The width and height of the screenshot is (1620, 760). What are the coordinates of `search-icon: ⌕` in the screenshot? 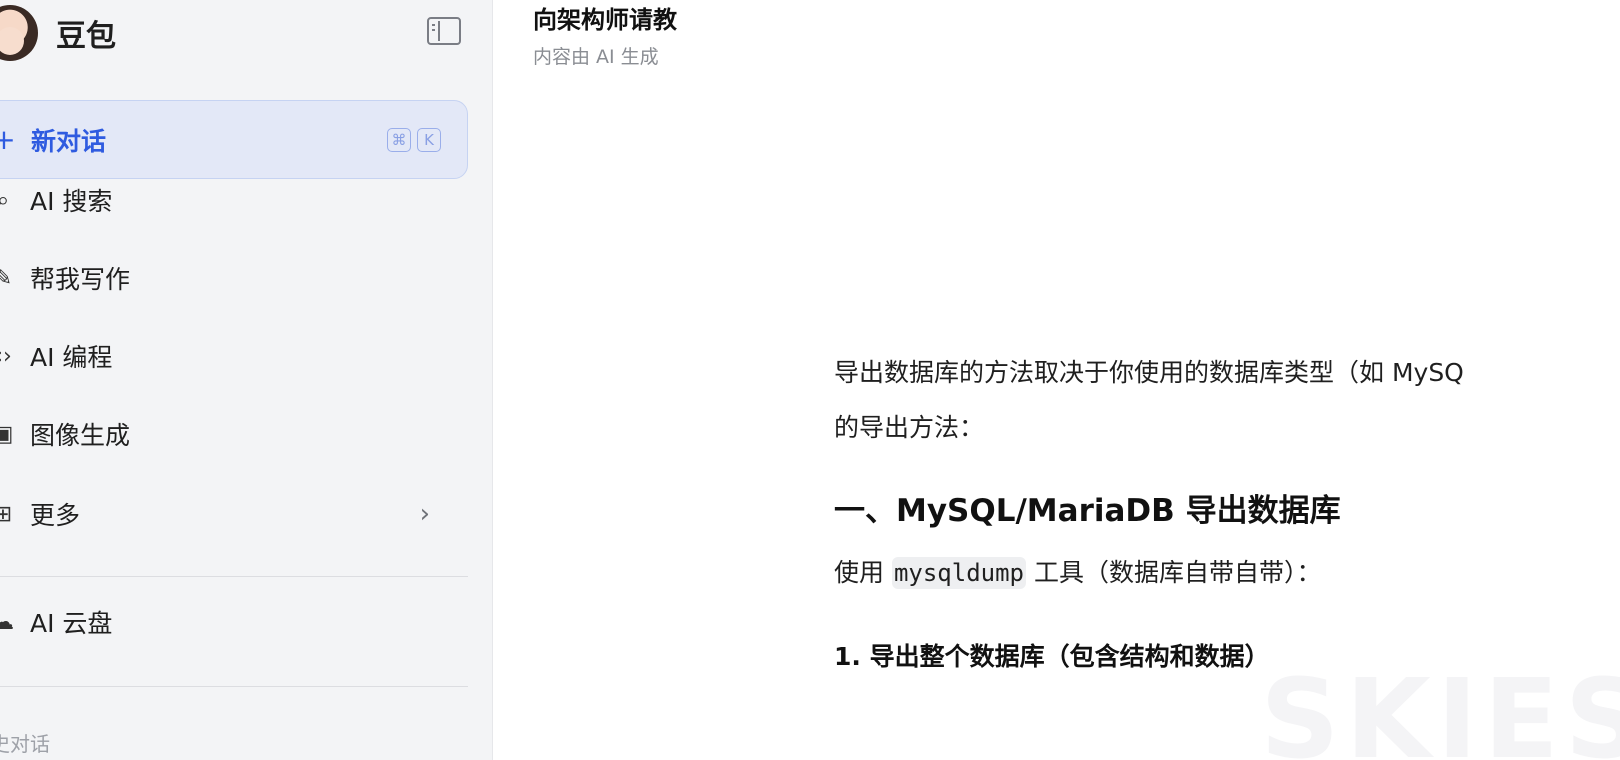 It's located at (9, 200).